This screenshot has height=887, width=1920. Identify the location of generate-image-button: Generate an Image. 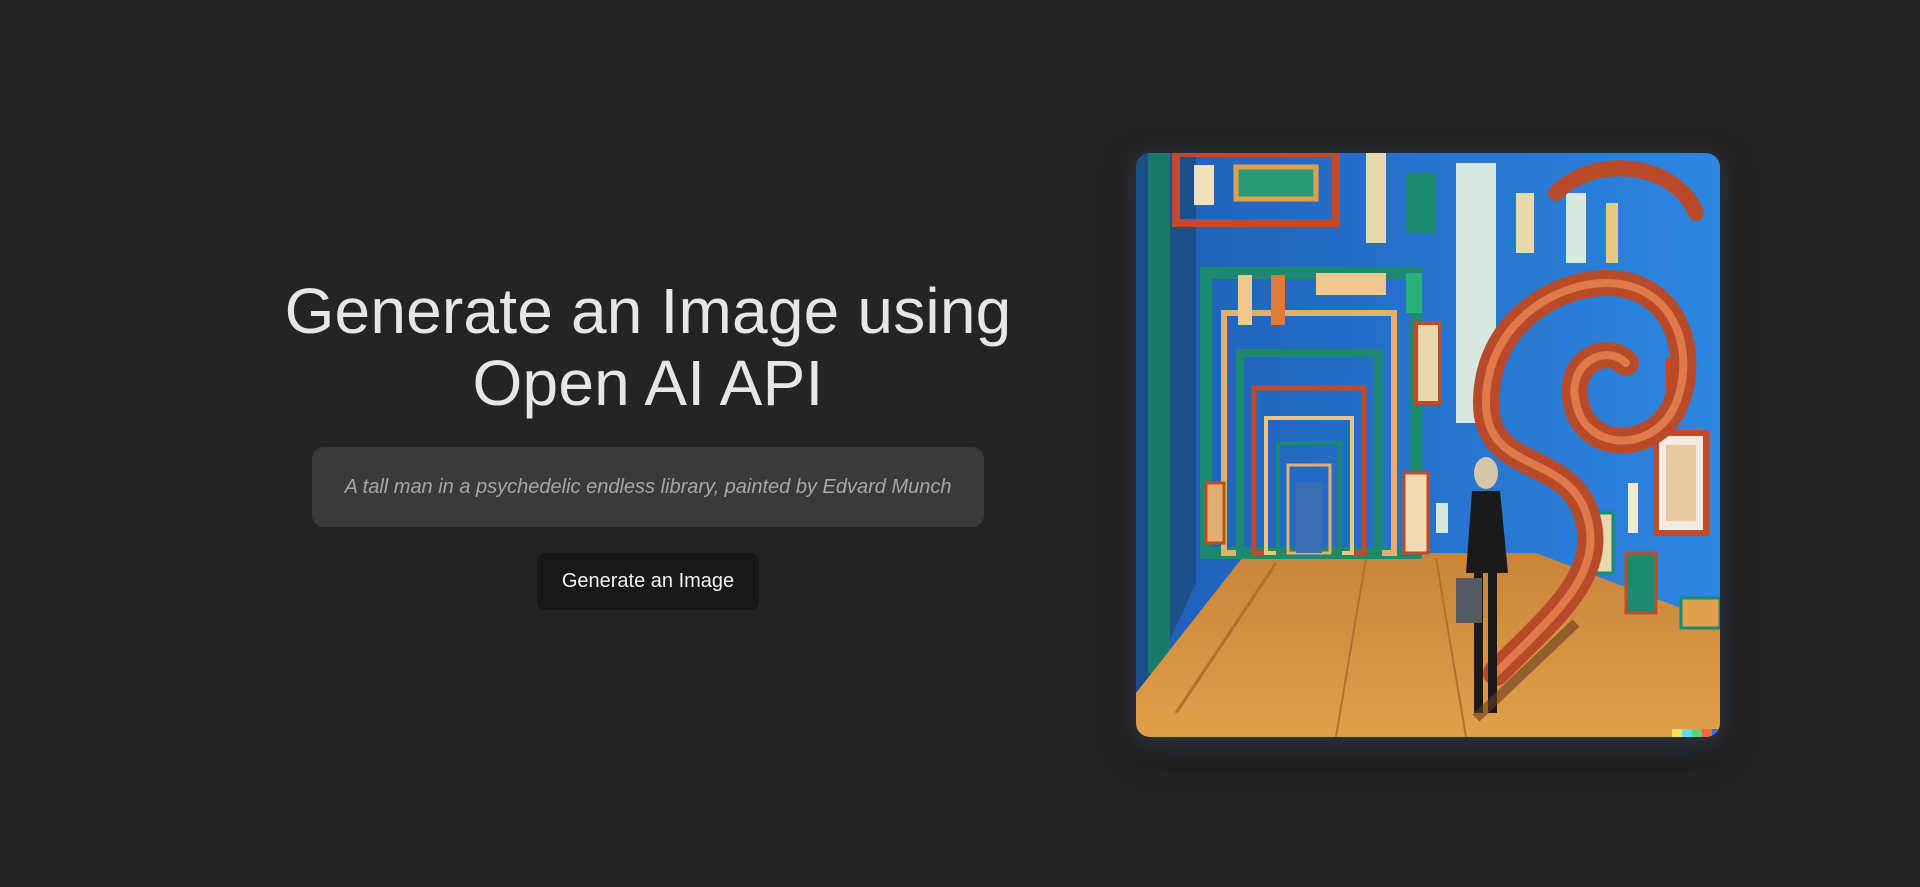
(648, 581).